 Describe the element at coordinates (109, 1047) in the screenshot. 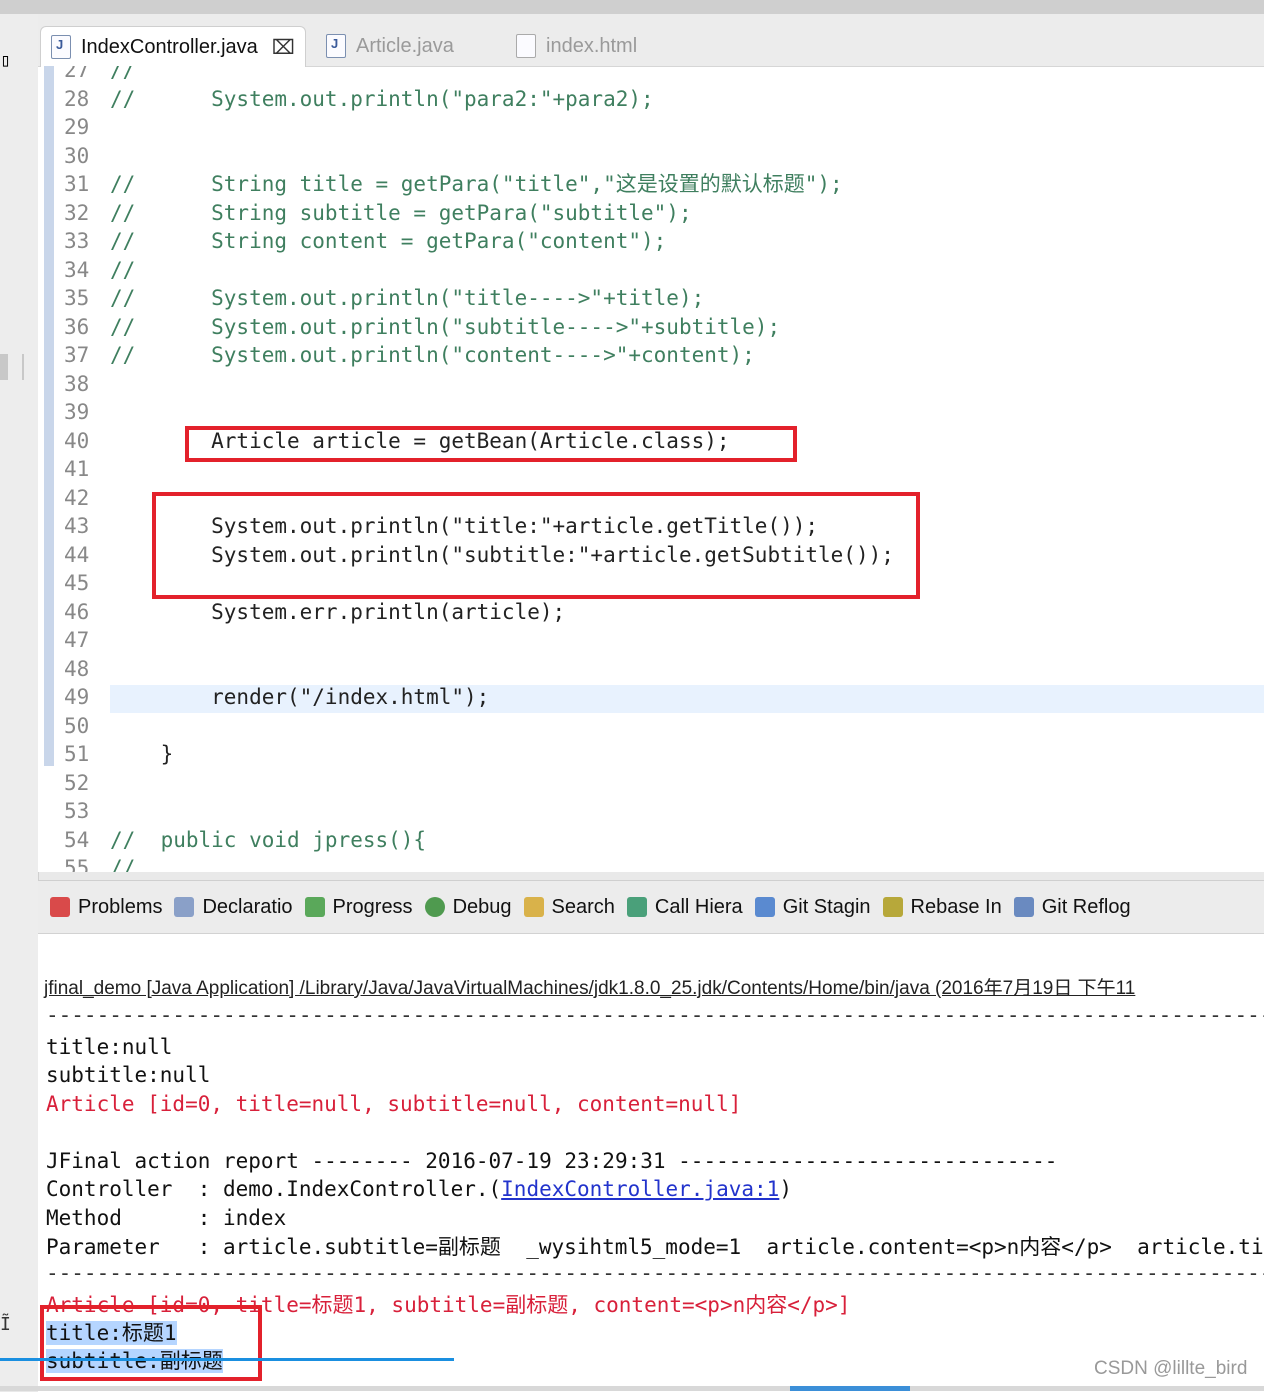

I see `console-line: title:null` at that location.